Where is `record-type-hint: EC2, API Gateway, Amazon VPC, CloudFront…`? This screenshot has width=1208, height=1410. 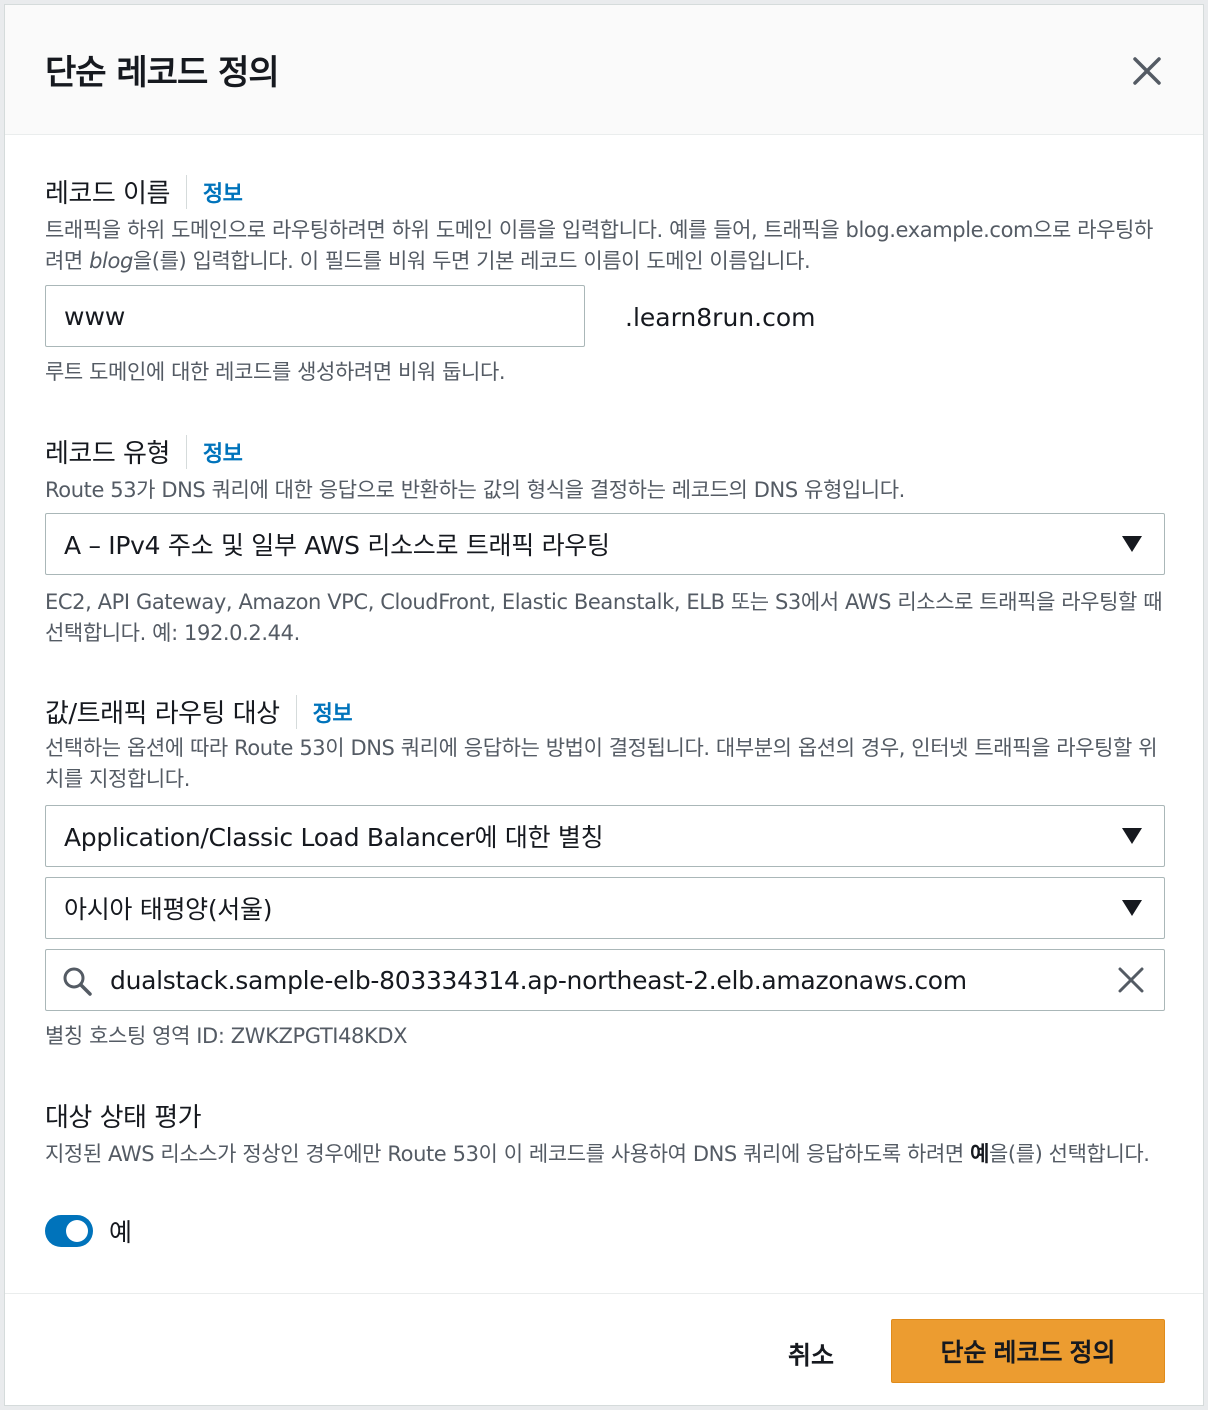
record-type-hint: EC2, API Gateway, Amazon VPC, CloudFront… is located at coordinates (604, 617).